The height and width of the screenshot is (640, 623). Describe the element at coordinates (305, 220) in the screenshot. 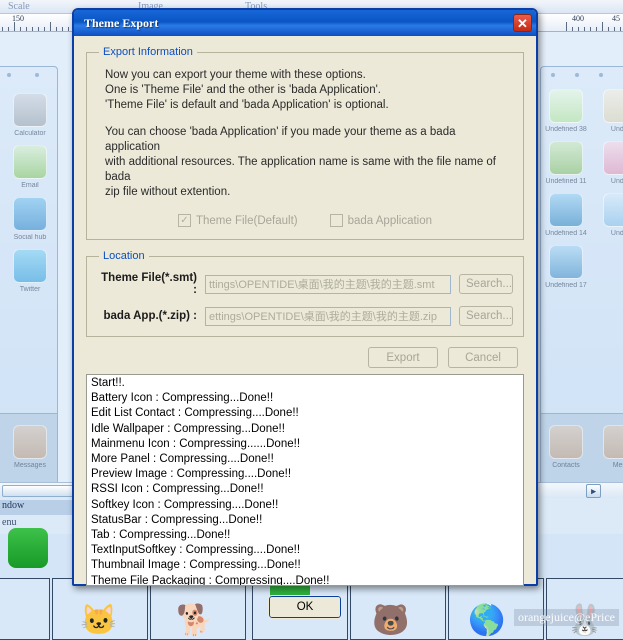

I see `export-type-checkbox-row: ✓ Theme File(Default) bada Application` at that location.